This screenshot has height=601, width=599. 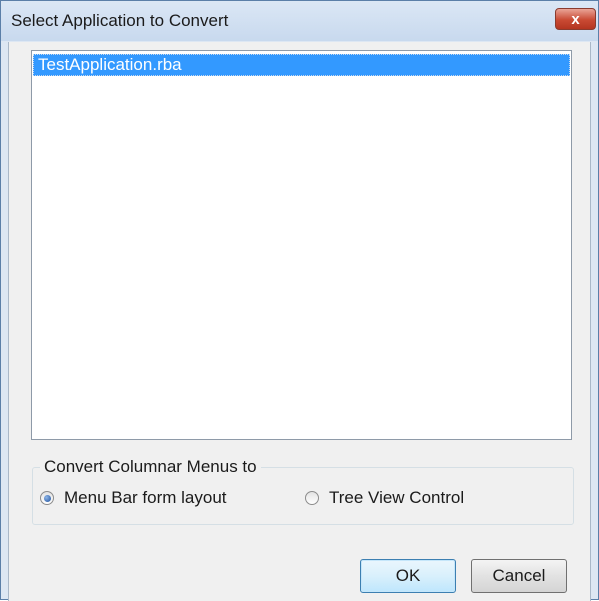 I want to click on radio-label-menu-bar: Menu Bar form layout, so click(x=145, y=497).